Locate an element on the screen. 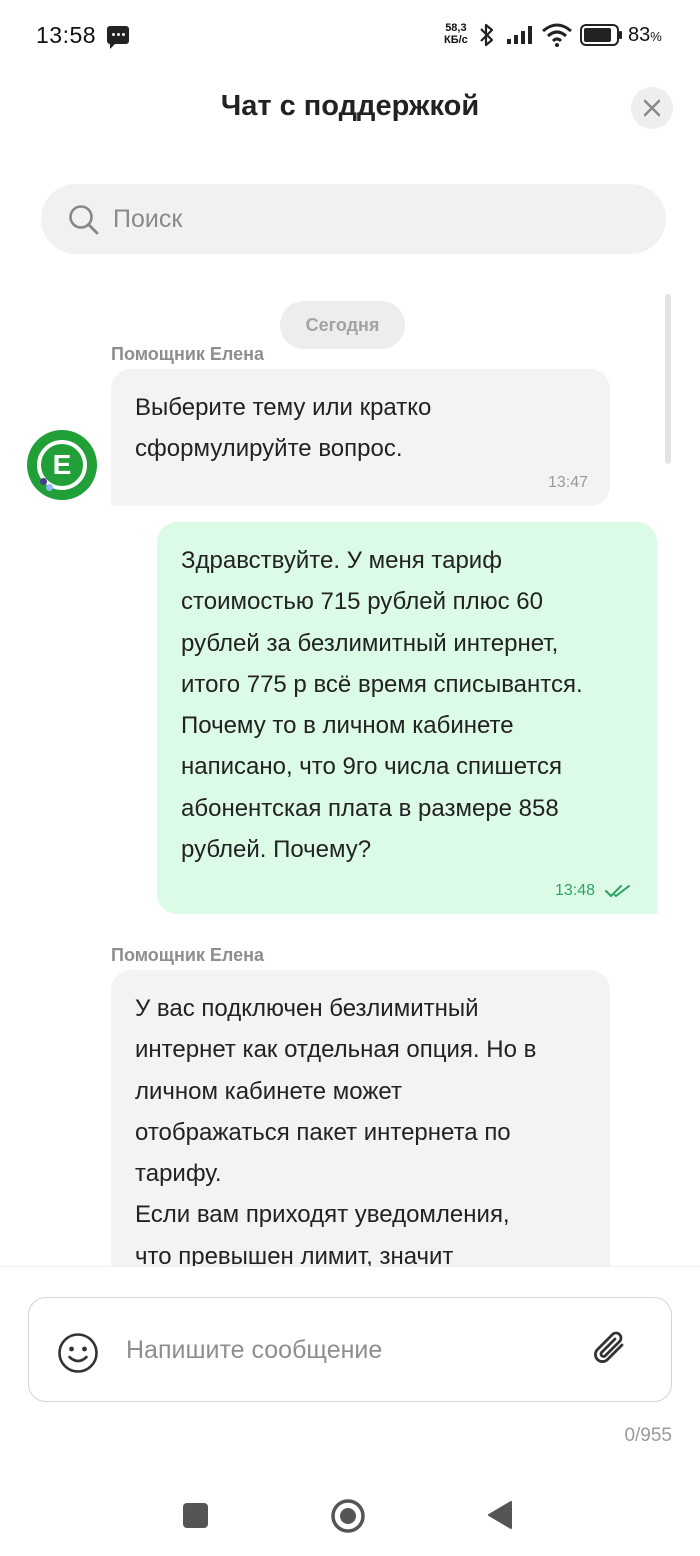  message-notification-icon is located at coordinates (118, 37).